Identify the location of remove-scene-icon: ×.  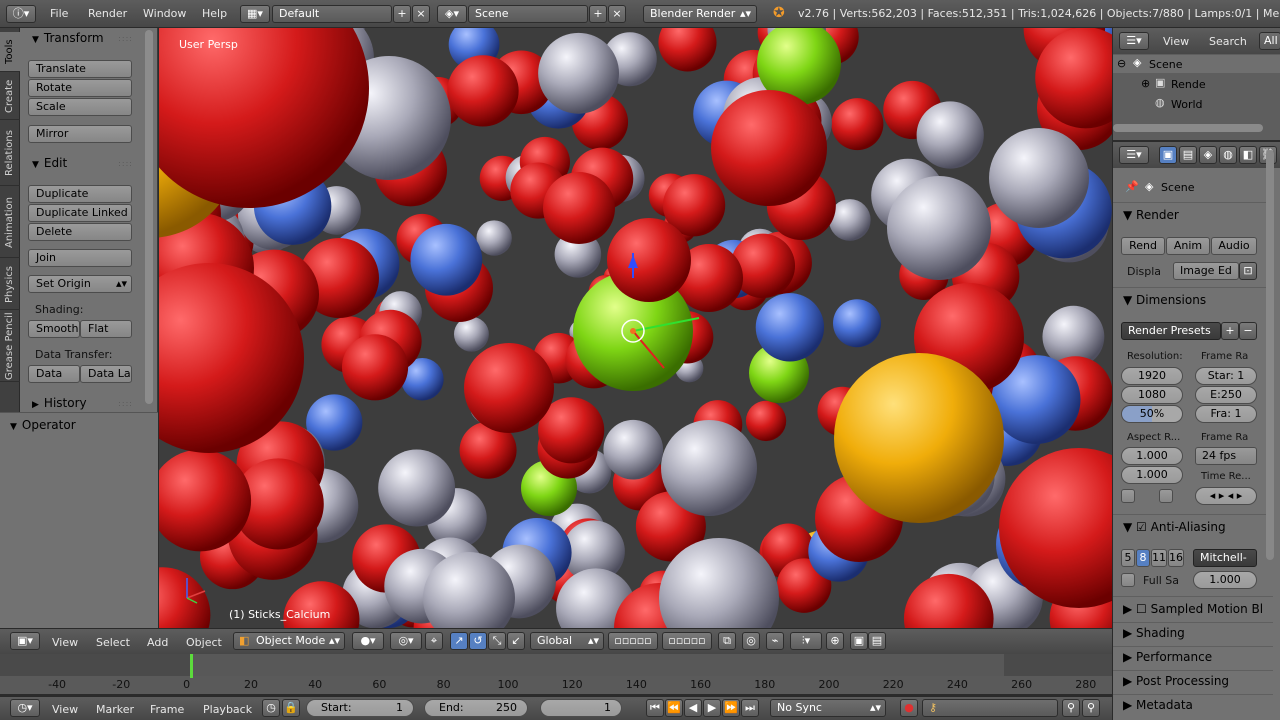
(617, 14).